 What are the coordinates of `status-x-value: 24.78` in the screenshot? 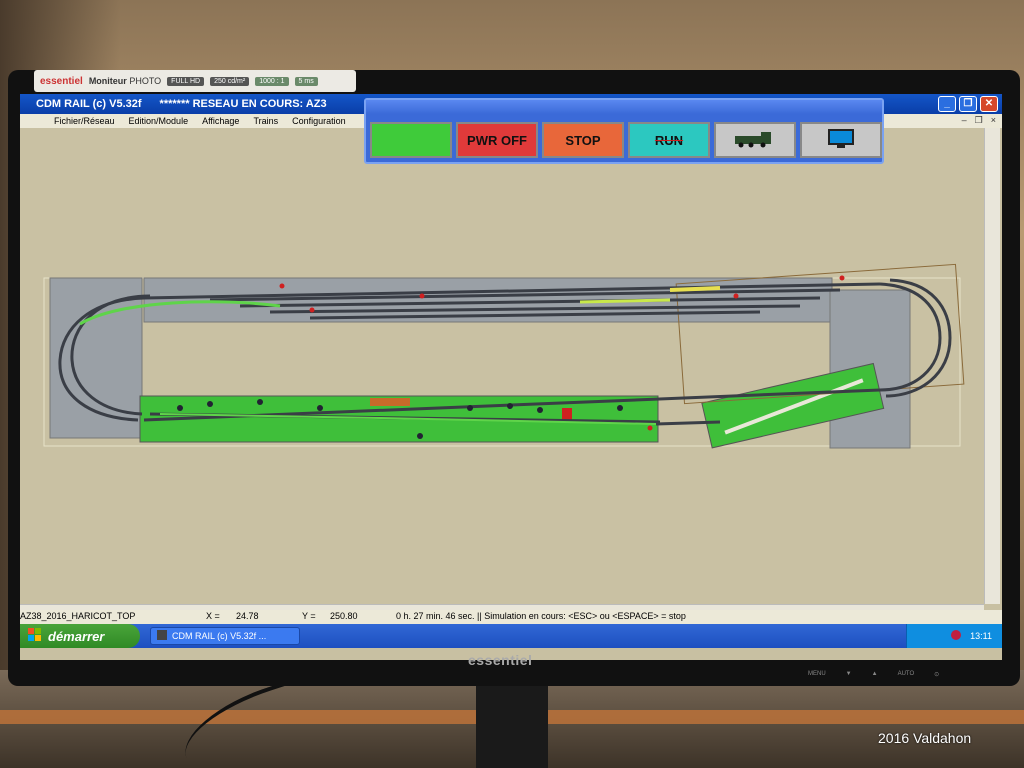 It's located at (247, 616).